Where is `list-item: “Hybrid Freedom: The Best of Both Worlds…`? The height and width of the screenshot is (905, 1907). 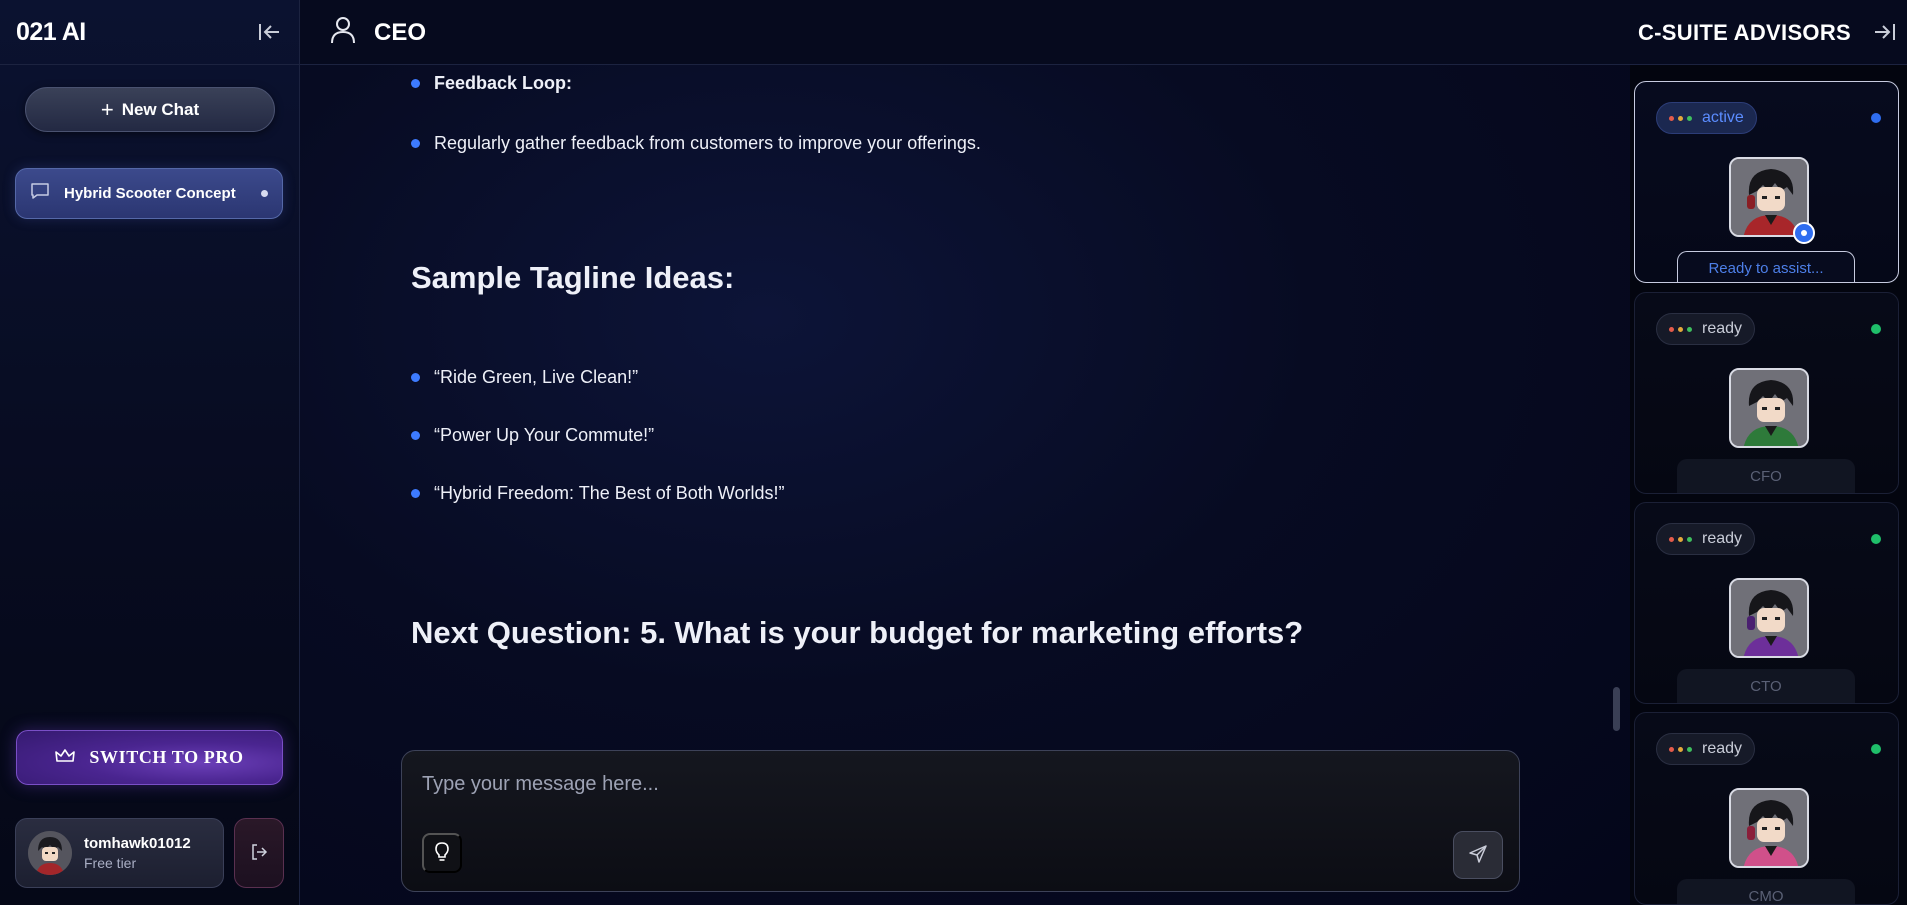 list-item: “Hybrid Freedom: The Best of Both Worlds… is located at coordinates (961, 493).